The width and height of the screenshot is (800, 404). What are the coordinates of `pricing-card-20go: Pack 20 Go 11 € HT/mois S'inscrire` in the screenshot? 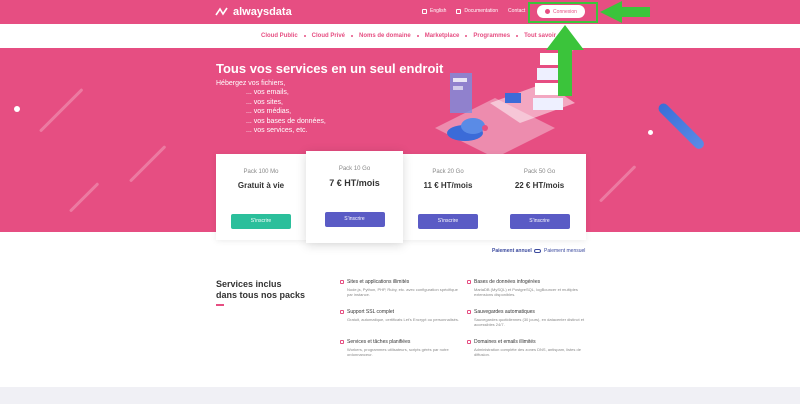 It's located at (448, 197).